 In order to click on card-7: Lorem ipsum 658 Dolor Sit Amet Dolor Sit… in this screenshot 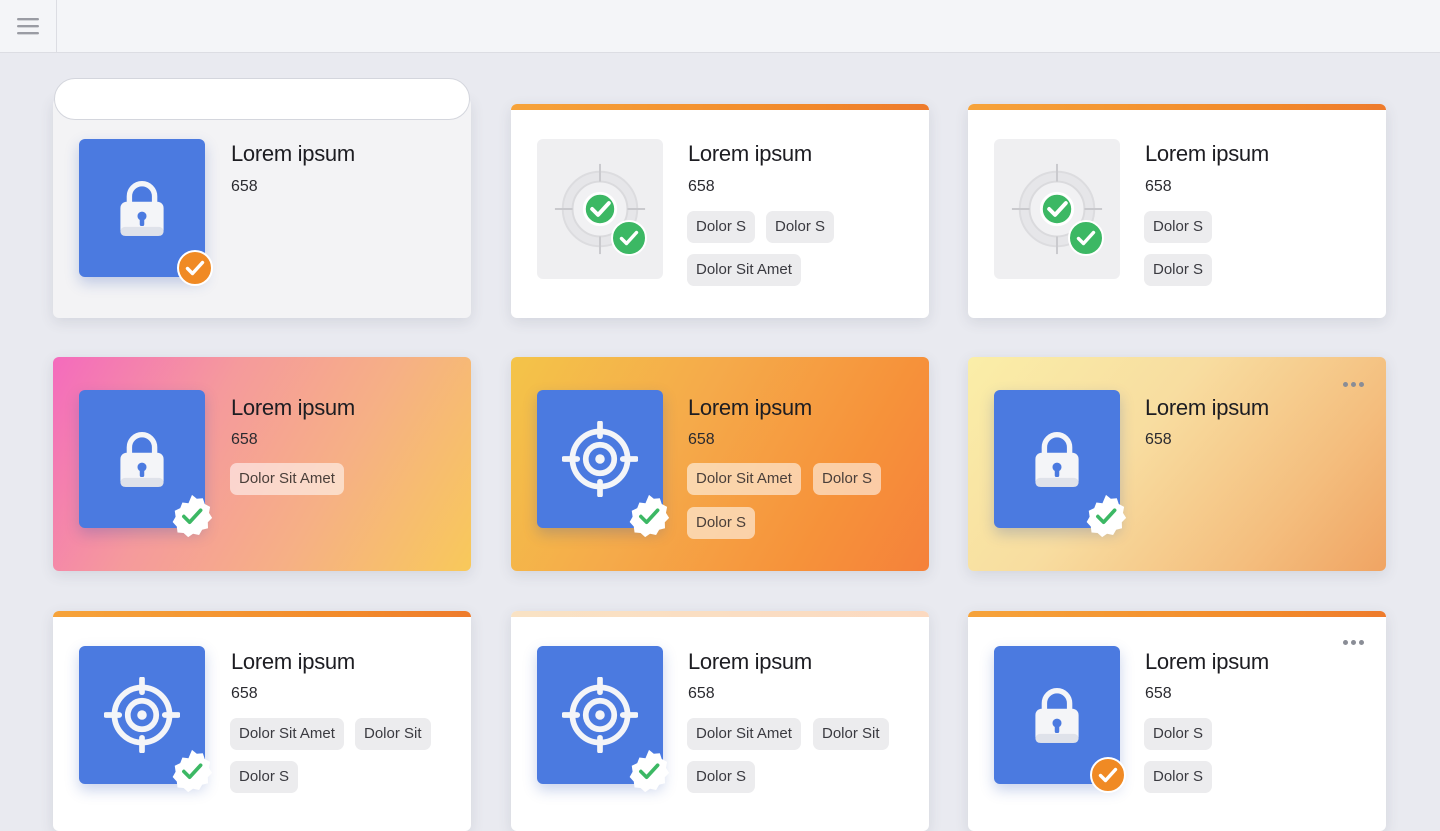, I will do `click(262, 721)`.